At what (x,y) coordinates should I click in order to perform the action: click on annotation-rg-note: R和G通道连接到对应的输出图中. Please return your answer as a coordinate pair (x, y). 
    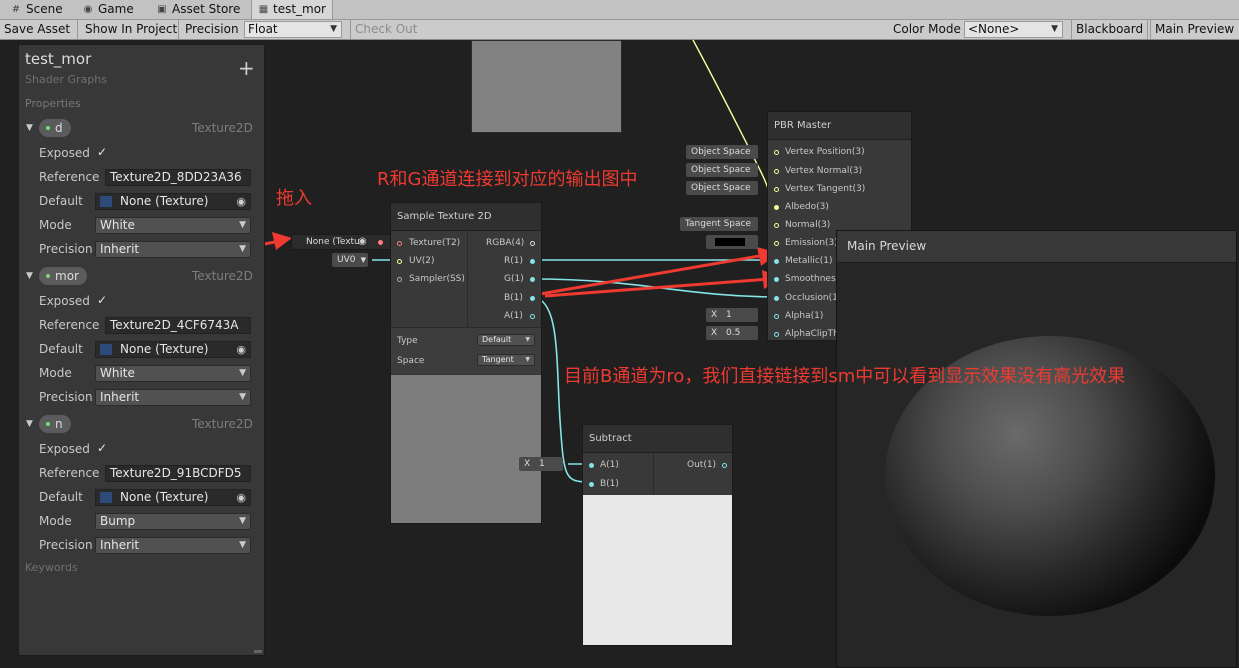
    Looking at the image, I should click on (507, 179).